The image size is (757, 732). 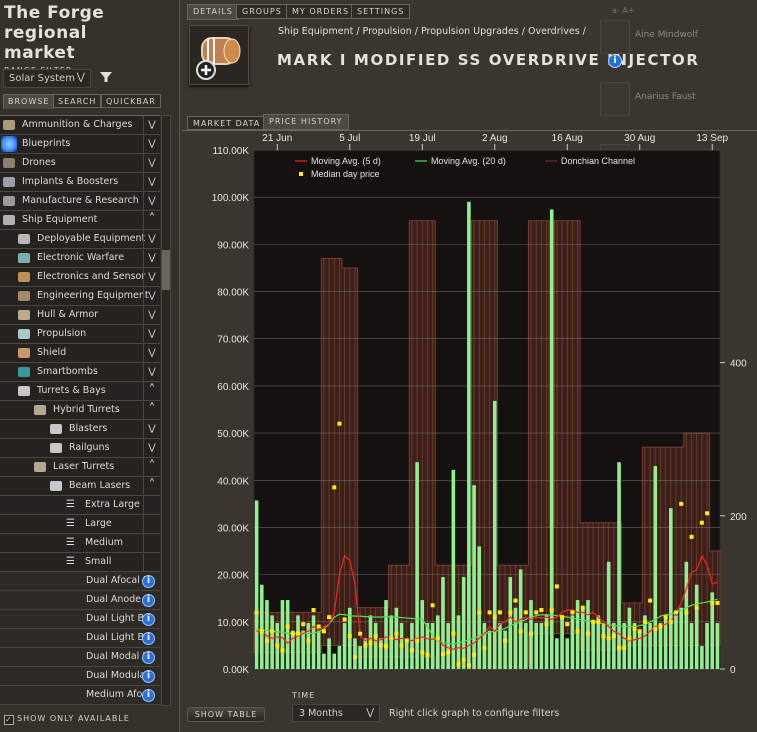 I want to click on tree-item-laser-turrets: Laser Turrets ˄, so click(x=80, y=467).